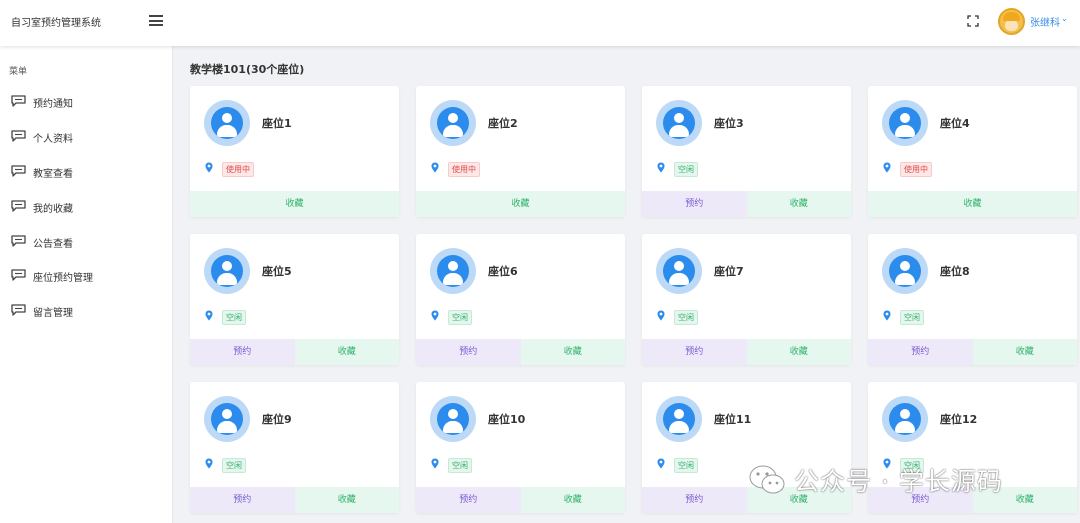  Describe the element at coordinates (520, 151) in the screenshot. I see `seat-card: 座位2 使用中 收藏` at that location.